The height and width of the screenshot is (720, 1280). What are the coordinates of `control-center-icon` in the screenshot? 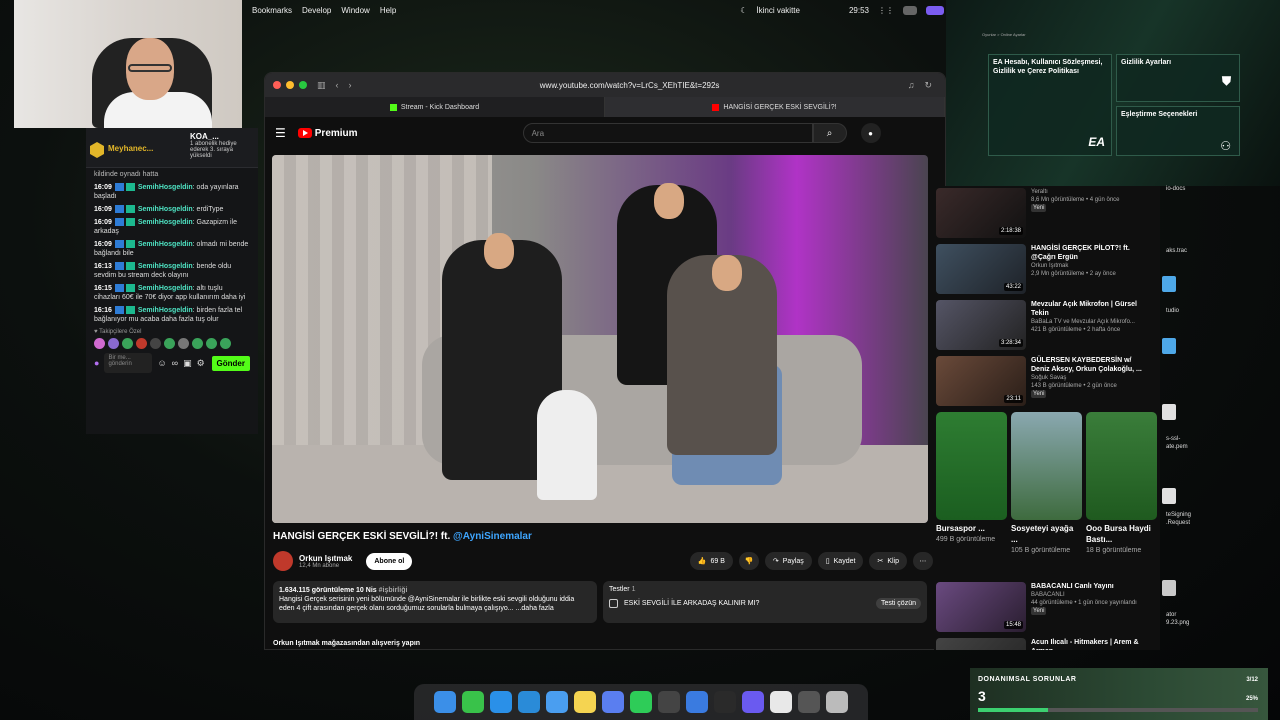 It's located at (910, 10).